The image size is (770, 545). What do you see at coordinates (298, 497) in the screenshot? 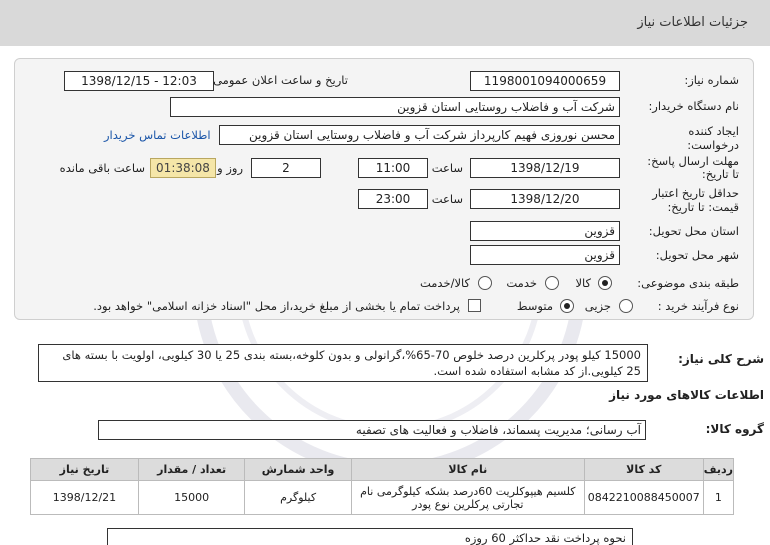
I see `cell-unit: کیلوگرم` at bounding box center [298, 497].